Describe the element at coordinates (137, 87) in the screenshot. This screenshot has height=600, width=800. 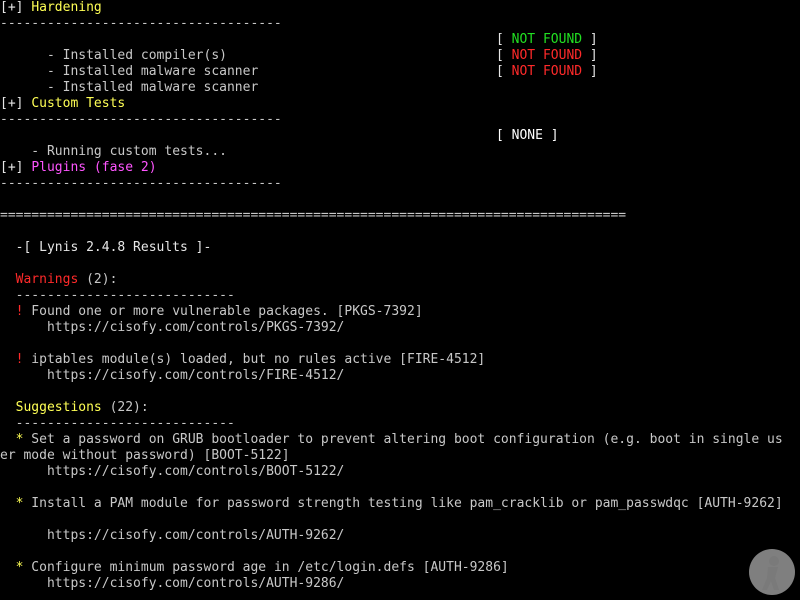
I see `item-label: - Installed malware scanner` at that location.